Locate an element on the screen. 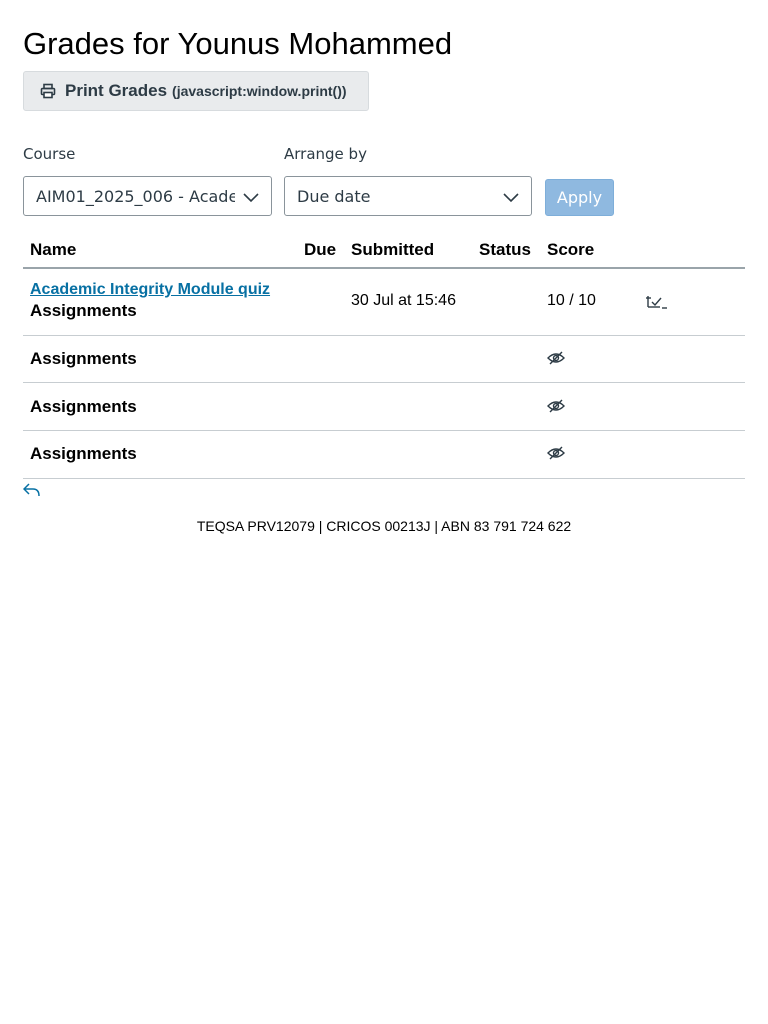 This screenshot has width=768, height=1024. column-header-submitted: Submitted is located at coordinates (392, 250).